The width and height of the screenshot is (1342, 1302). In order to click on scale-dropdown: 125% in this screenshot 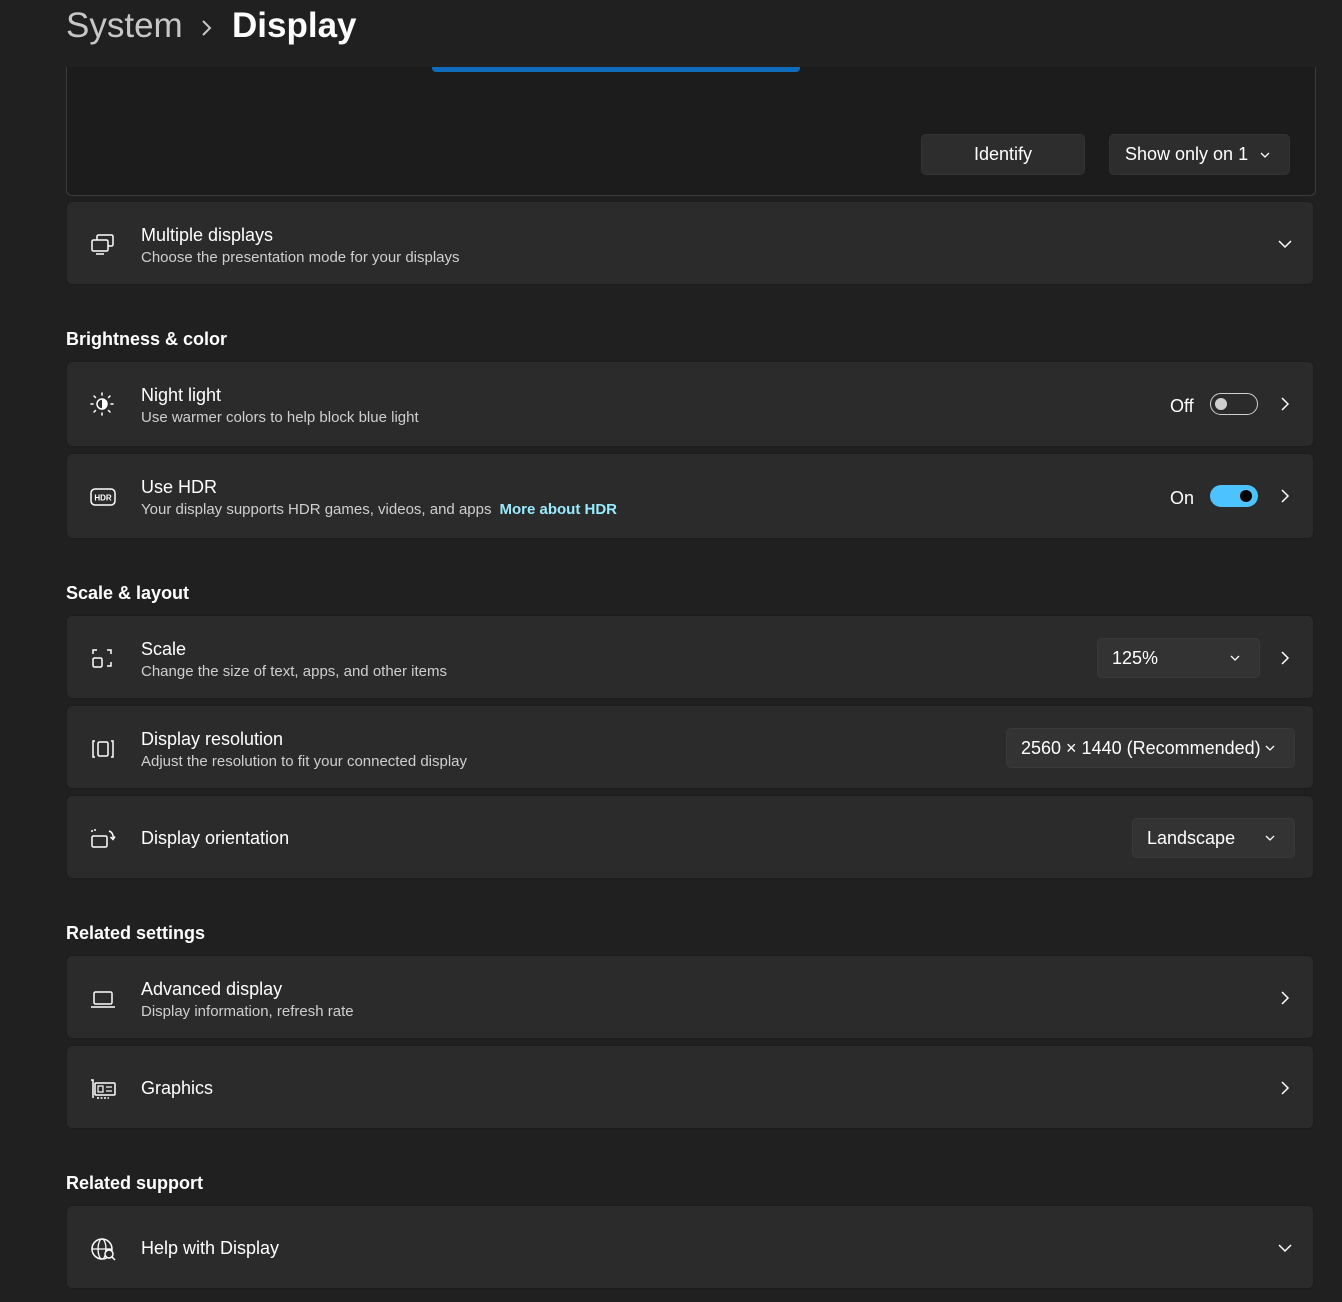, I will do `click(1178, 658)`.